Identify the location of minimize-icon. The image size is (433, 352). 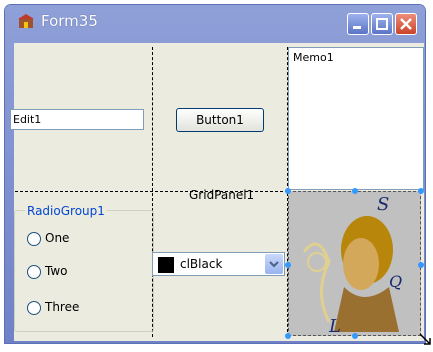
(357, 27).